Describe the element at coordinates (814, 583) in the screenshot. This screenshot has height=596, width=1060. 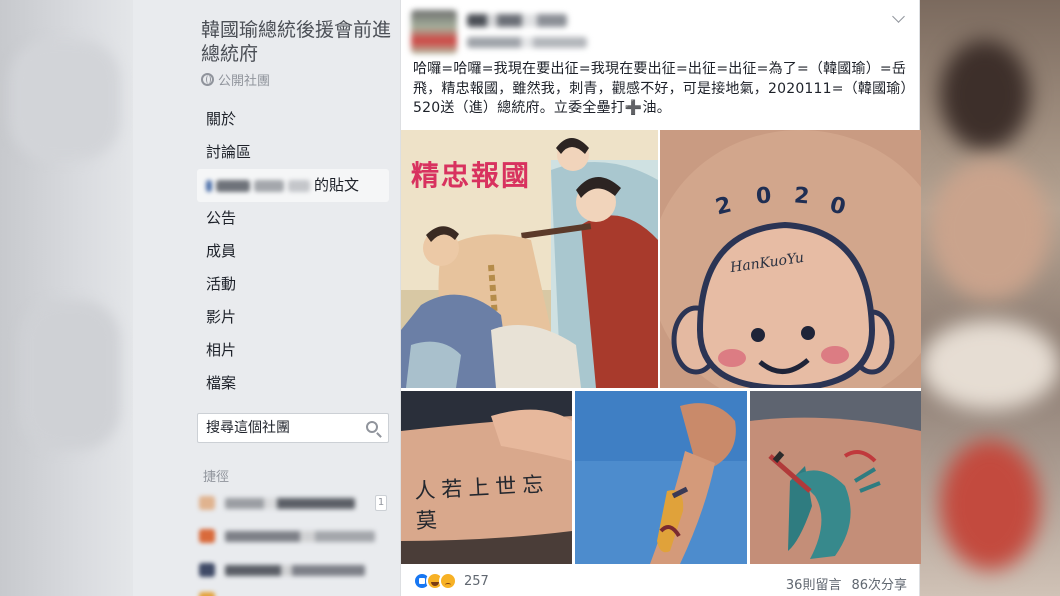
I see `comments-count: 36則留言` at that location.